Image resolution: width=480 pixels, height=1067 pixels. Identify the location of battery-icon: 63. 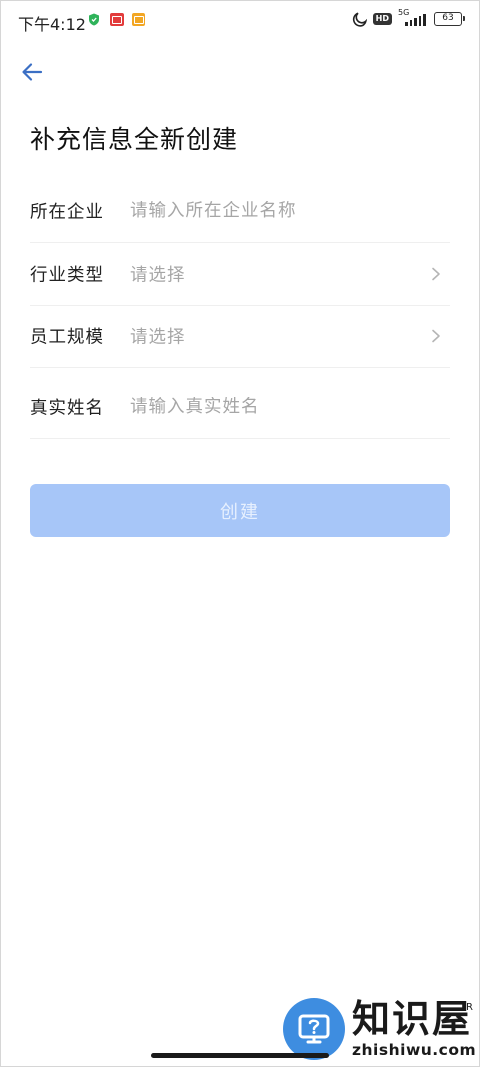
(449, 19).